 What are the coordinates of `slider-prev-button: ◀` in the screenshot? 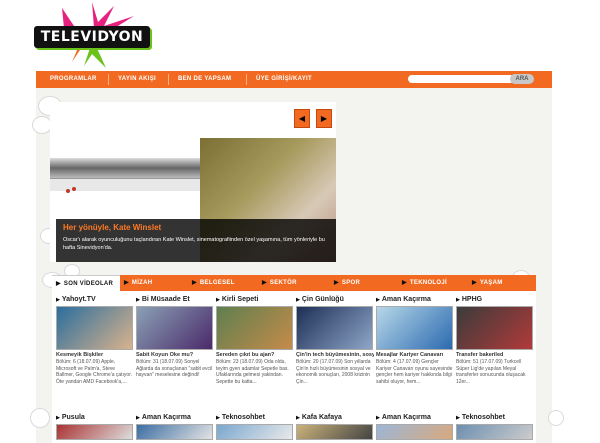 It's located at (302, 118).